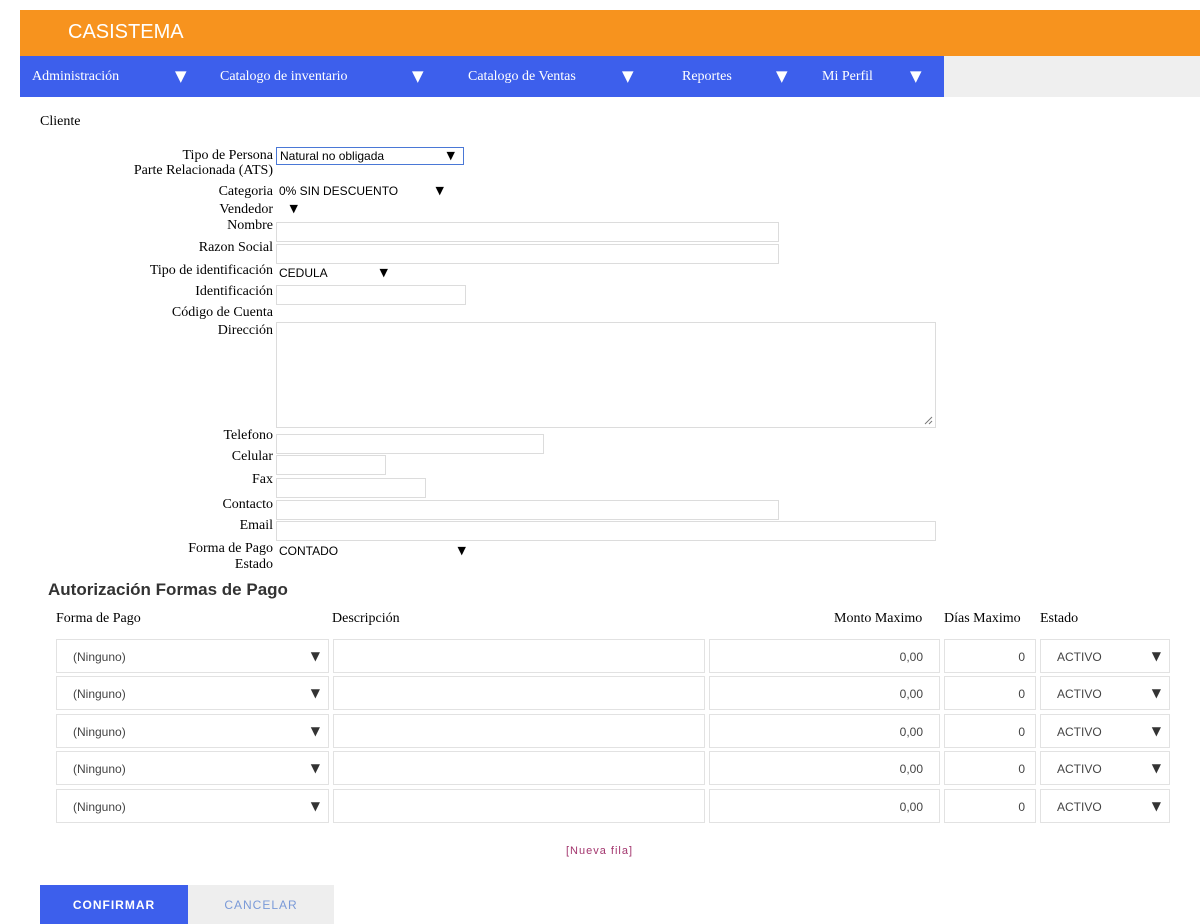  Describe the element at coordinates (527, 232) in the screenshot. I see `nombre-field` at that location.